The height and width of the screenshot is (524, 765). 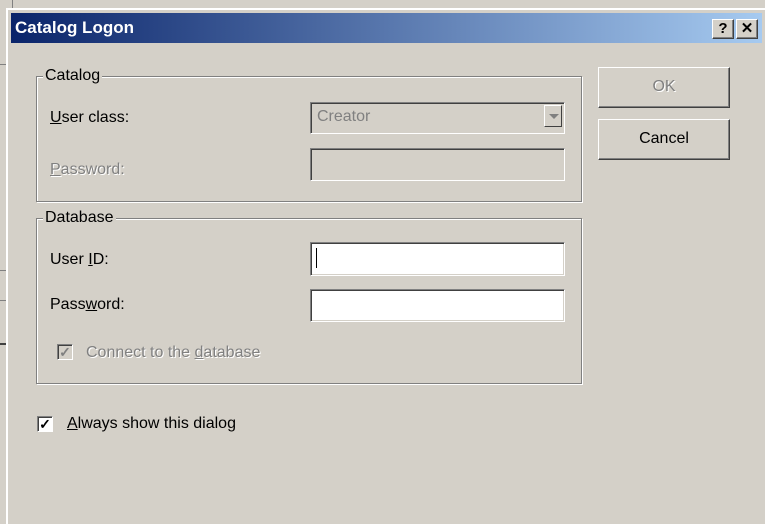 I want to click on always-show-checkbox: ✓, so click(x=45, y=424).